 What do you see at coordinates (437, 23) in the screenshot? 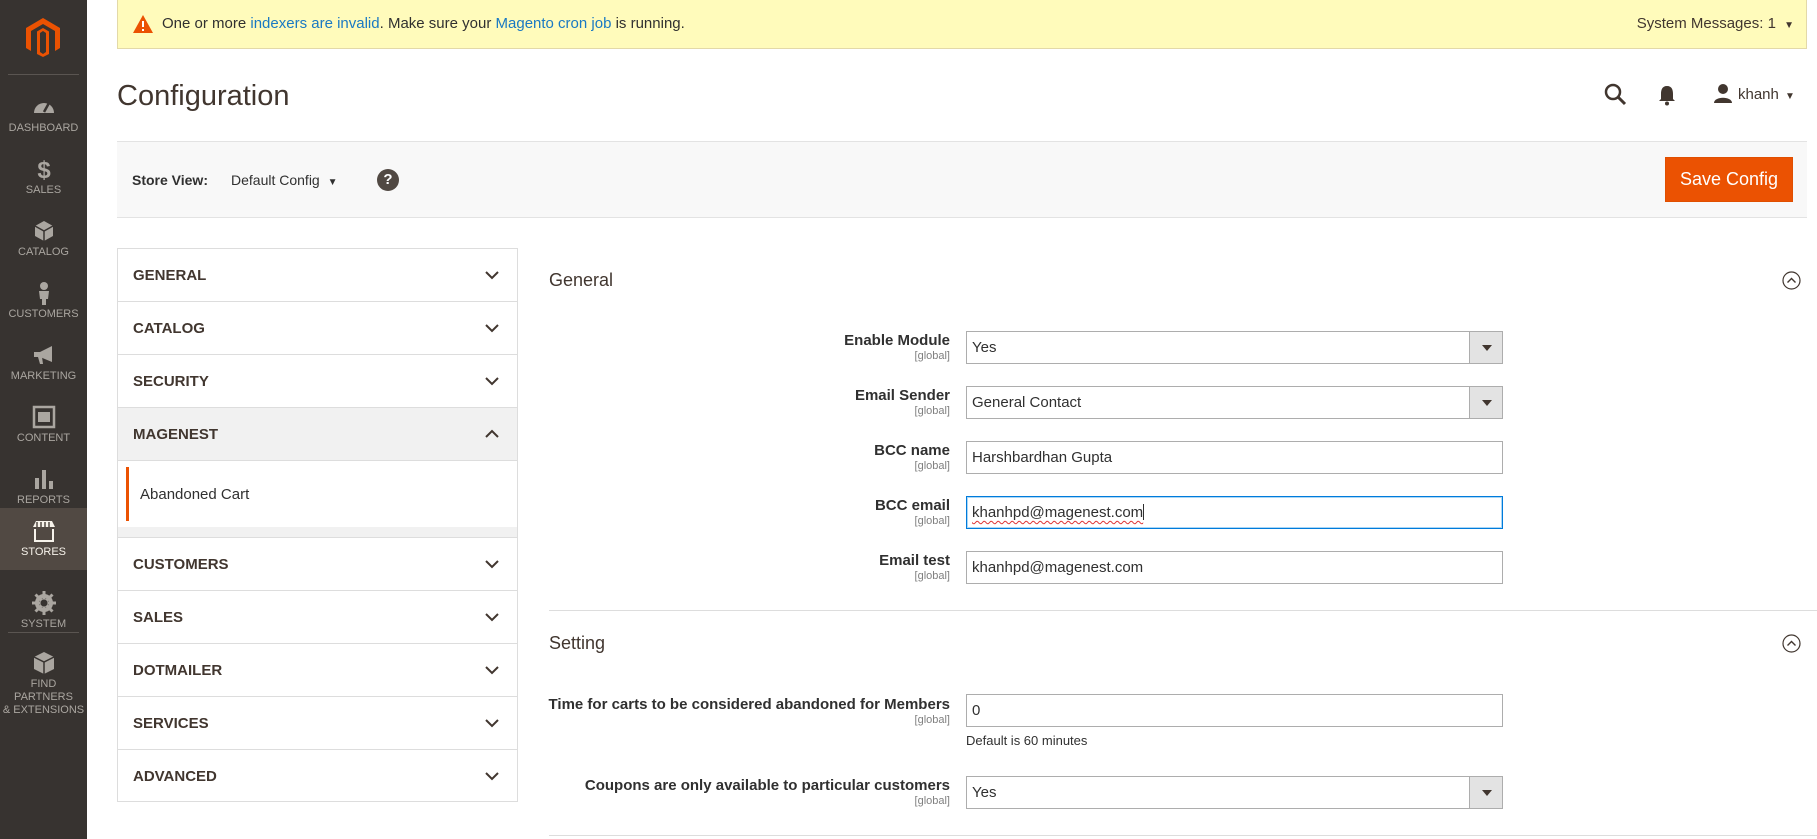
I see `notice-middle: . Make sure your` at bounding box center [437, 23].